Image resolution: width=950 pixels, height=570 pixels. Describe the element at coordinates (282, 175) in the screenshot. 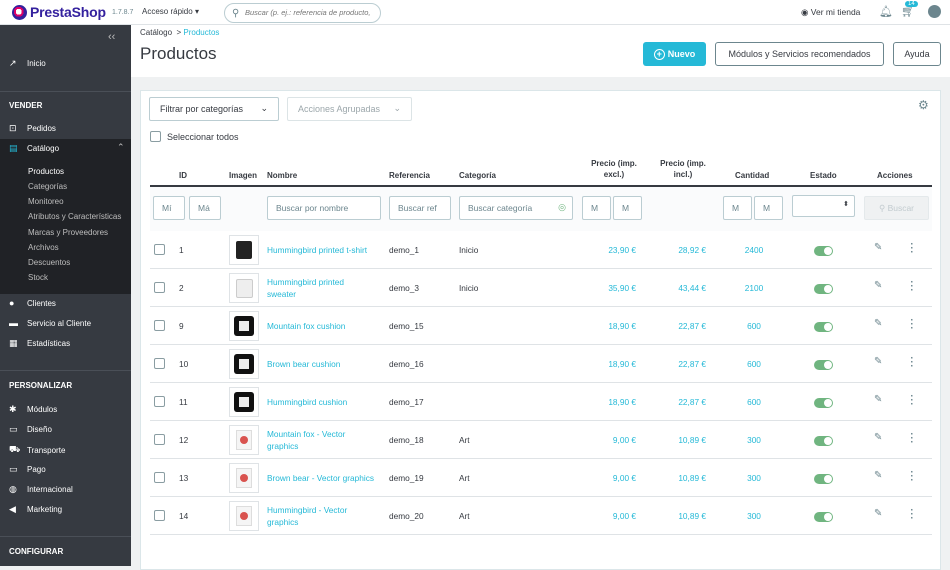

I see `column-header-name: Nombre` at that location.